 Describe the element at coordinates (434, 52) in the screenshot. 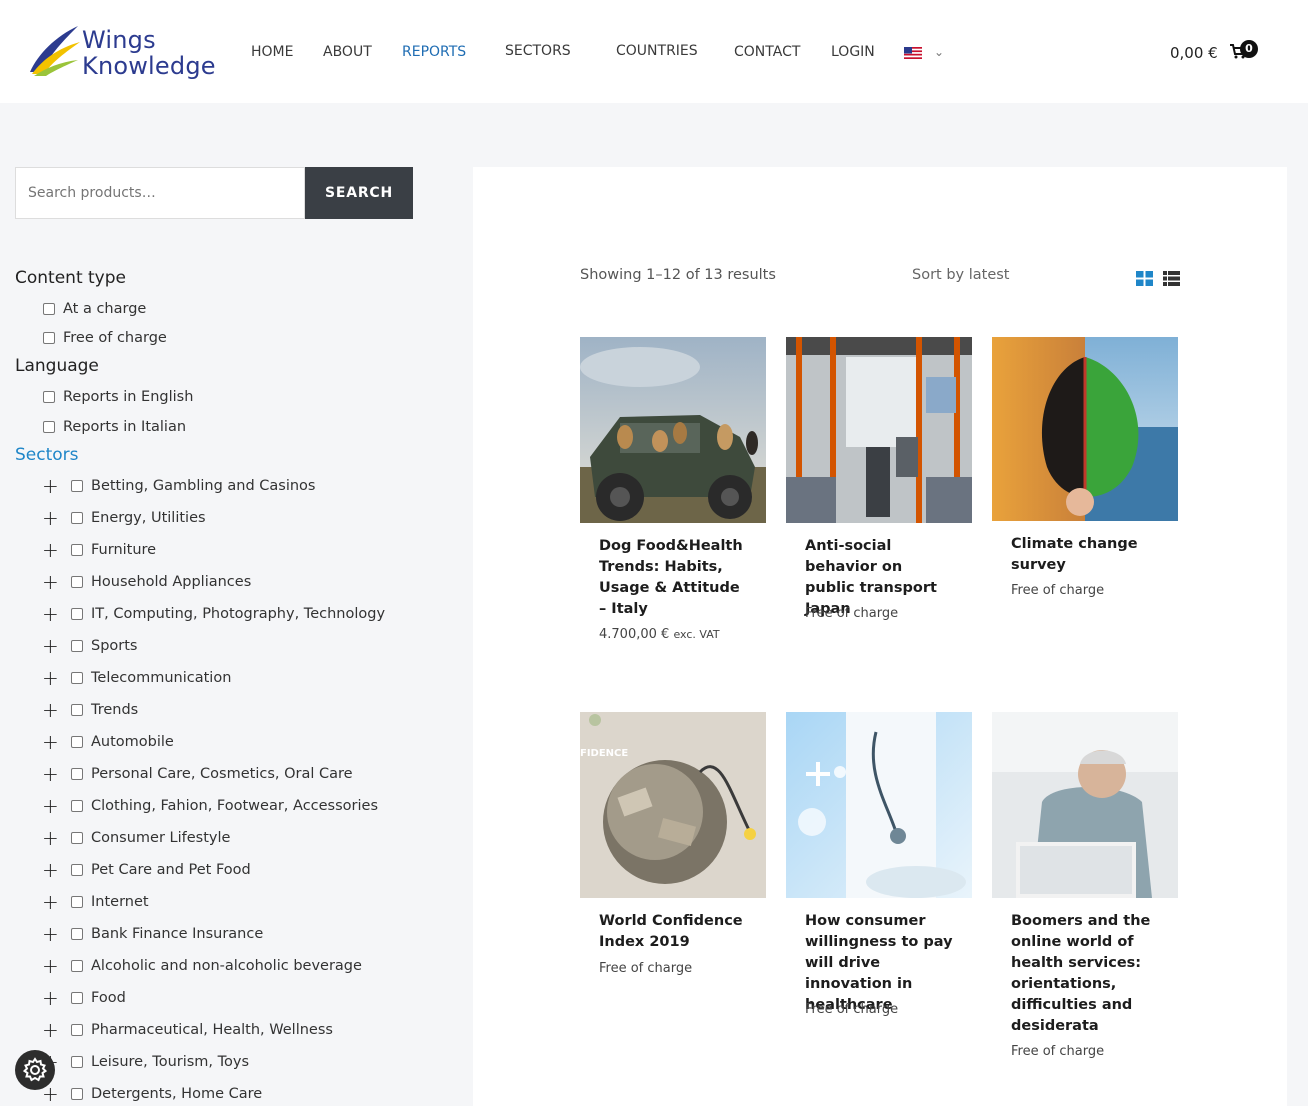

I see `nav-reports: REPORTS` at that location.